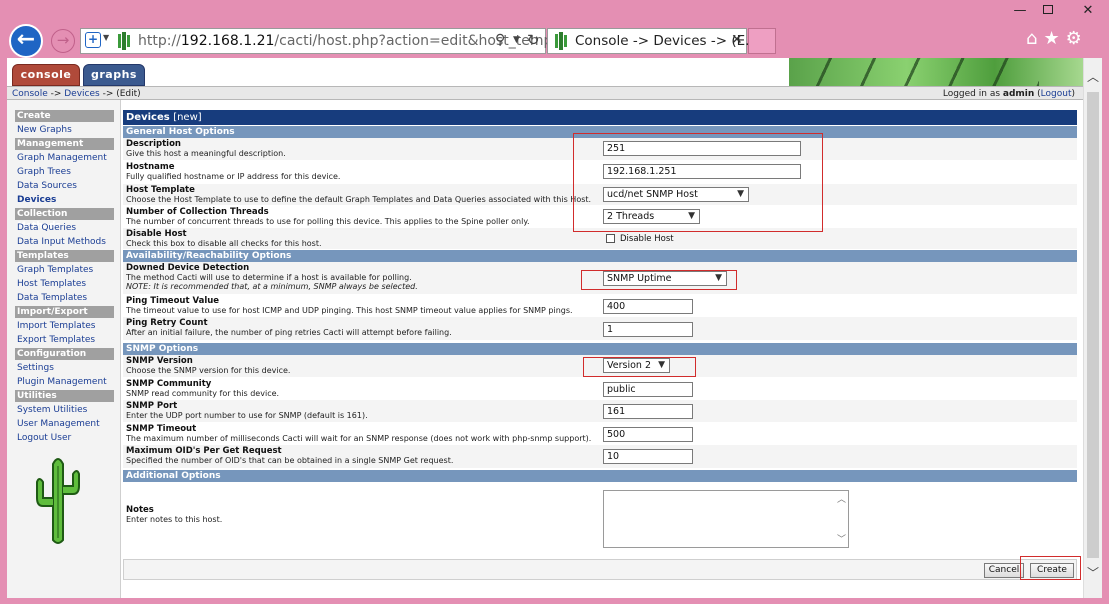 The image size is (1109, 604). Describe the element at coordinates (174, 519) in the screenshot. I see `field-description: Enter notes to this host.` at that location.